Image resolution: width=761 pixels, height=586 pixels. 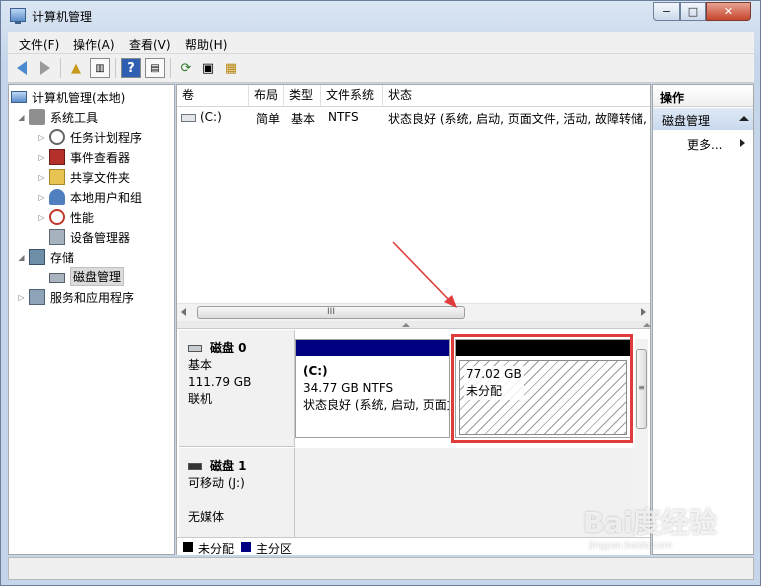 I want to click on maximize-button: □, so click(x=693, y=11).